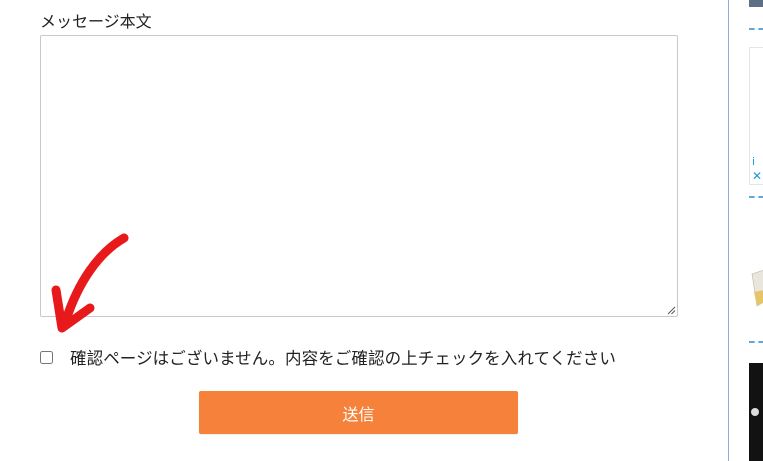 The image size is (763, 461). Describe the element at coordinates (756, 3) in the screenshot. I see `sidebar-thumbnail` at that location.